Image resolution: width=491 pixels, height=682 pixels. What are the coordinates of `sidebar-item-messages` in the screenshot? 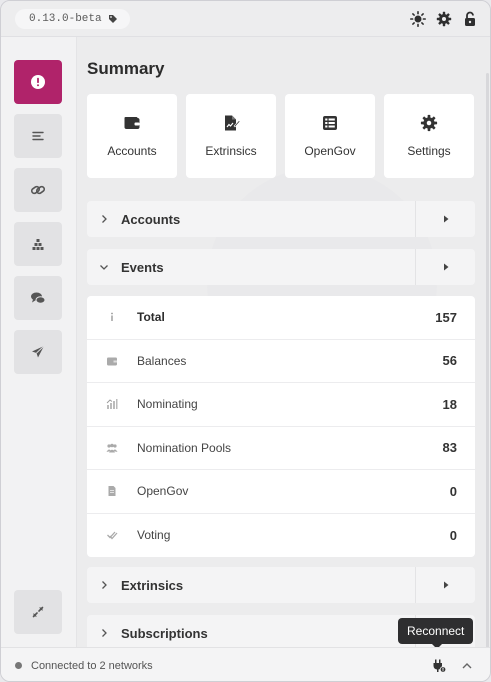 It's located at (38, 298).